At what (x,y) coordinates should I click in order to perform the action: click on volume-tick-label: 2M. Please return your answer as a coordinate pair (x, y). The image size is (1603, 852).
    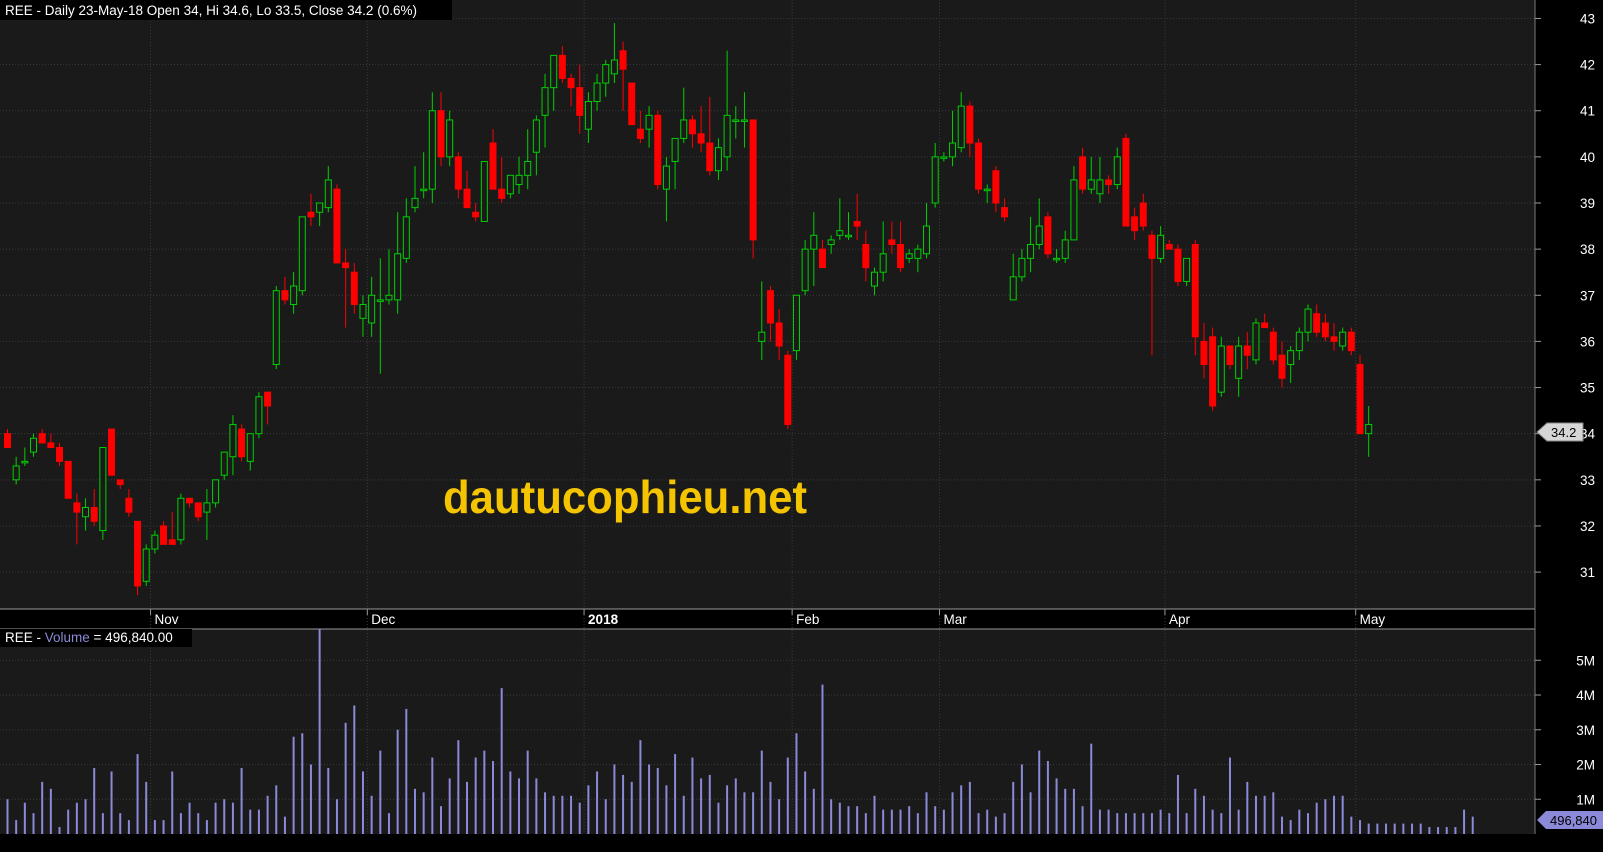
    Looking at the image, I should click on (1585, 765).